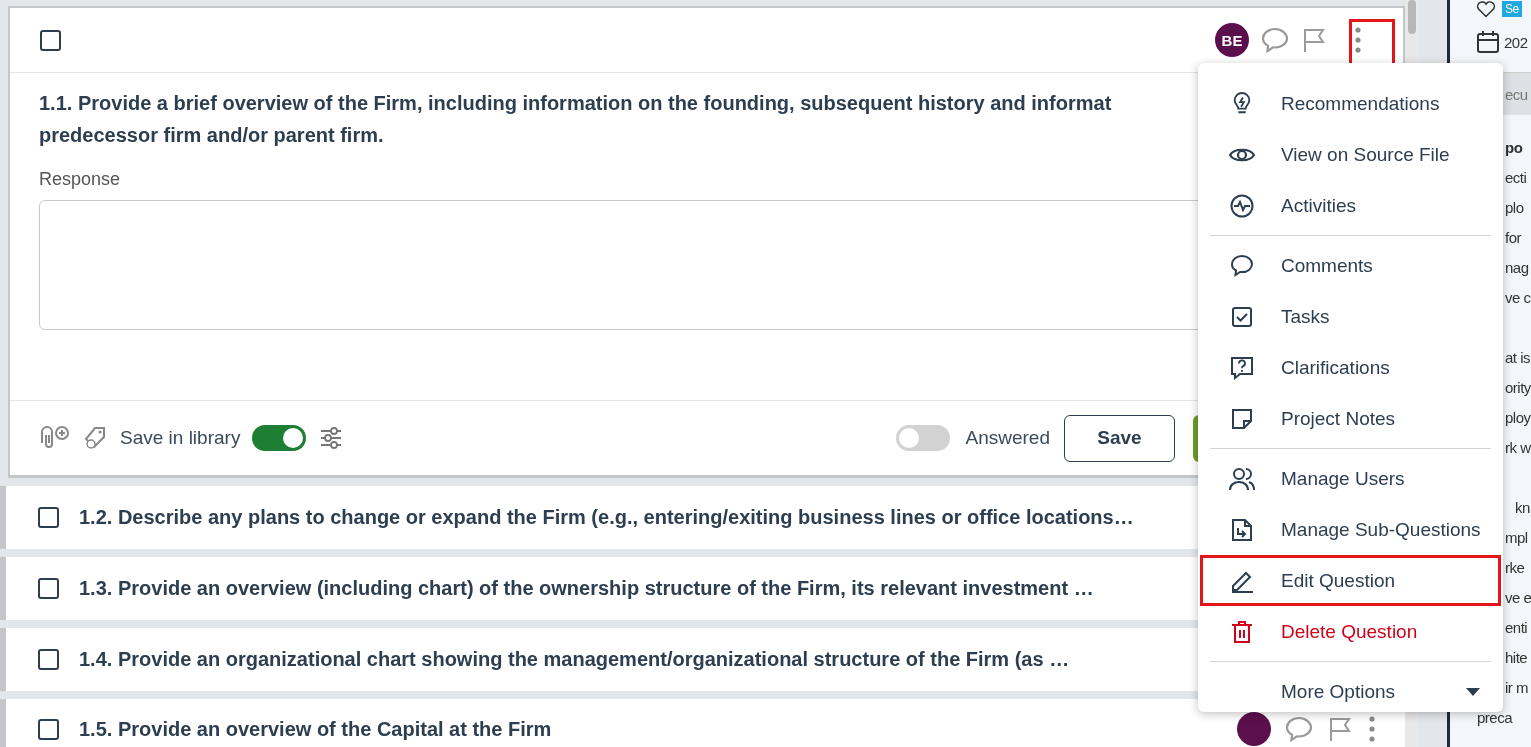  What do you see at coordinates (1350, 265) in the screenshot?
I see `menu-item: Comments` at bounding box center [1350, 265].